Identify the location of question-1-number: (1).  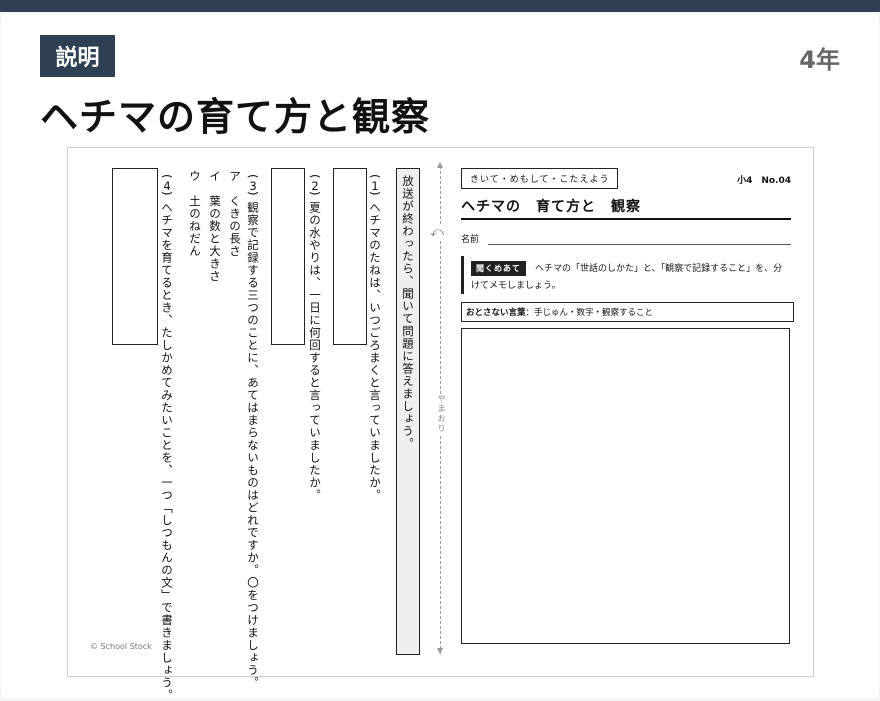
(375, 185).